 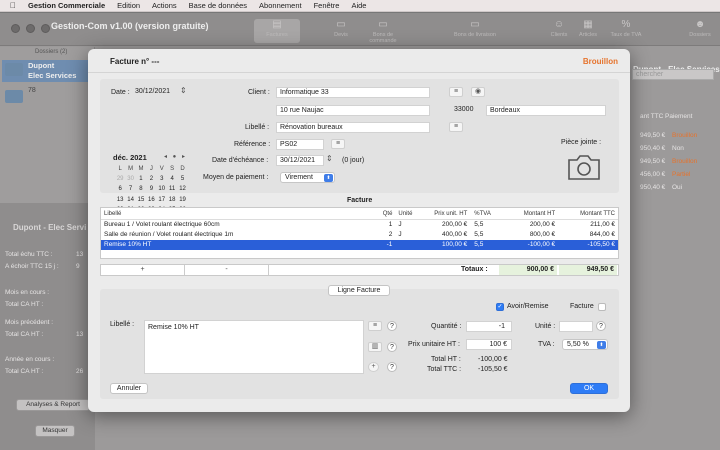 What do you see at coordinates (602, 307) in the screenshot?
I see `facture-checkbox` at bounding box center [602, 307].